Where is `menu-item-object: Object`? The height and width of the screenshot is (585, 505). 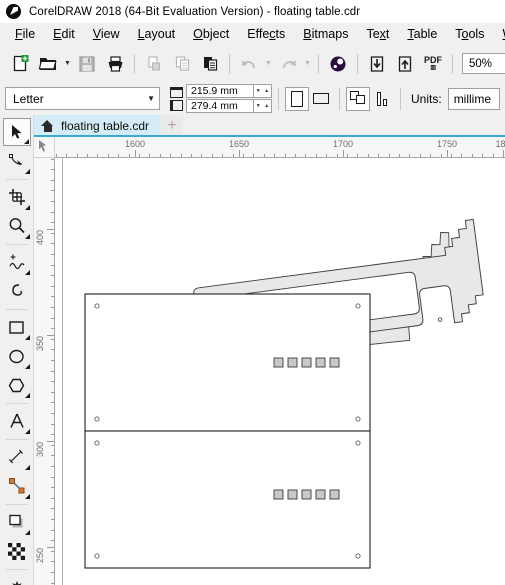
menu-item-object: Object is located at coordinates (211, 34).